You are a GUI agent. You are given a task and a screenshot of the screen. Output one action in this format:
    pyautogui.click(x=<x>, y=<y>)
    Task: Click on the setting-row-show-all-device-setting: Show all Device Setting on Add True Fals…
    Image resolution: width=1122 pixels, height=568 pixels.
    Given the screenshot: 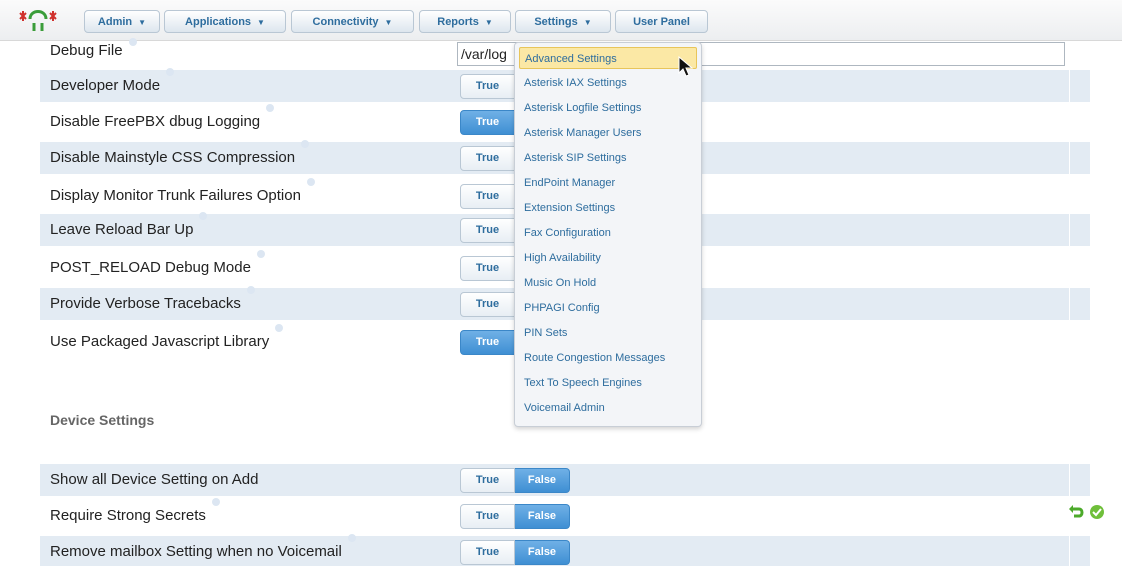 What is the action you would take?
    pyautogui.click(x=565, y=480)
    